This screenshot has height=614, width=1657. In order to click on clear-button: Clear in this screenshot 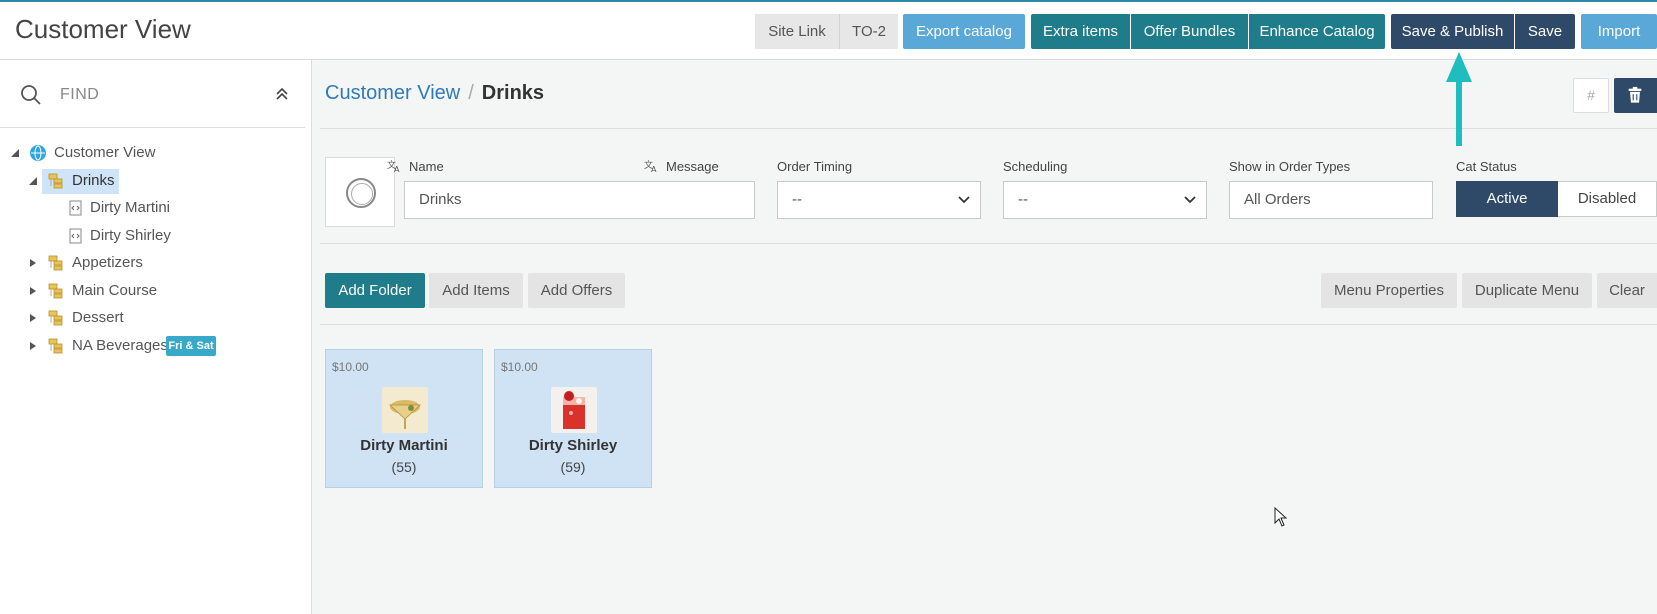, I will do `click(1627, 290)`.